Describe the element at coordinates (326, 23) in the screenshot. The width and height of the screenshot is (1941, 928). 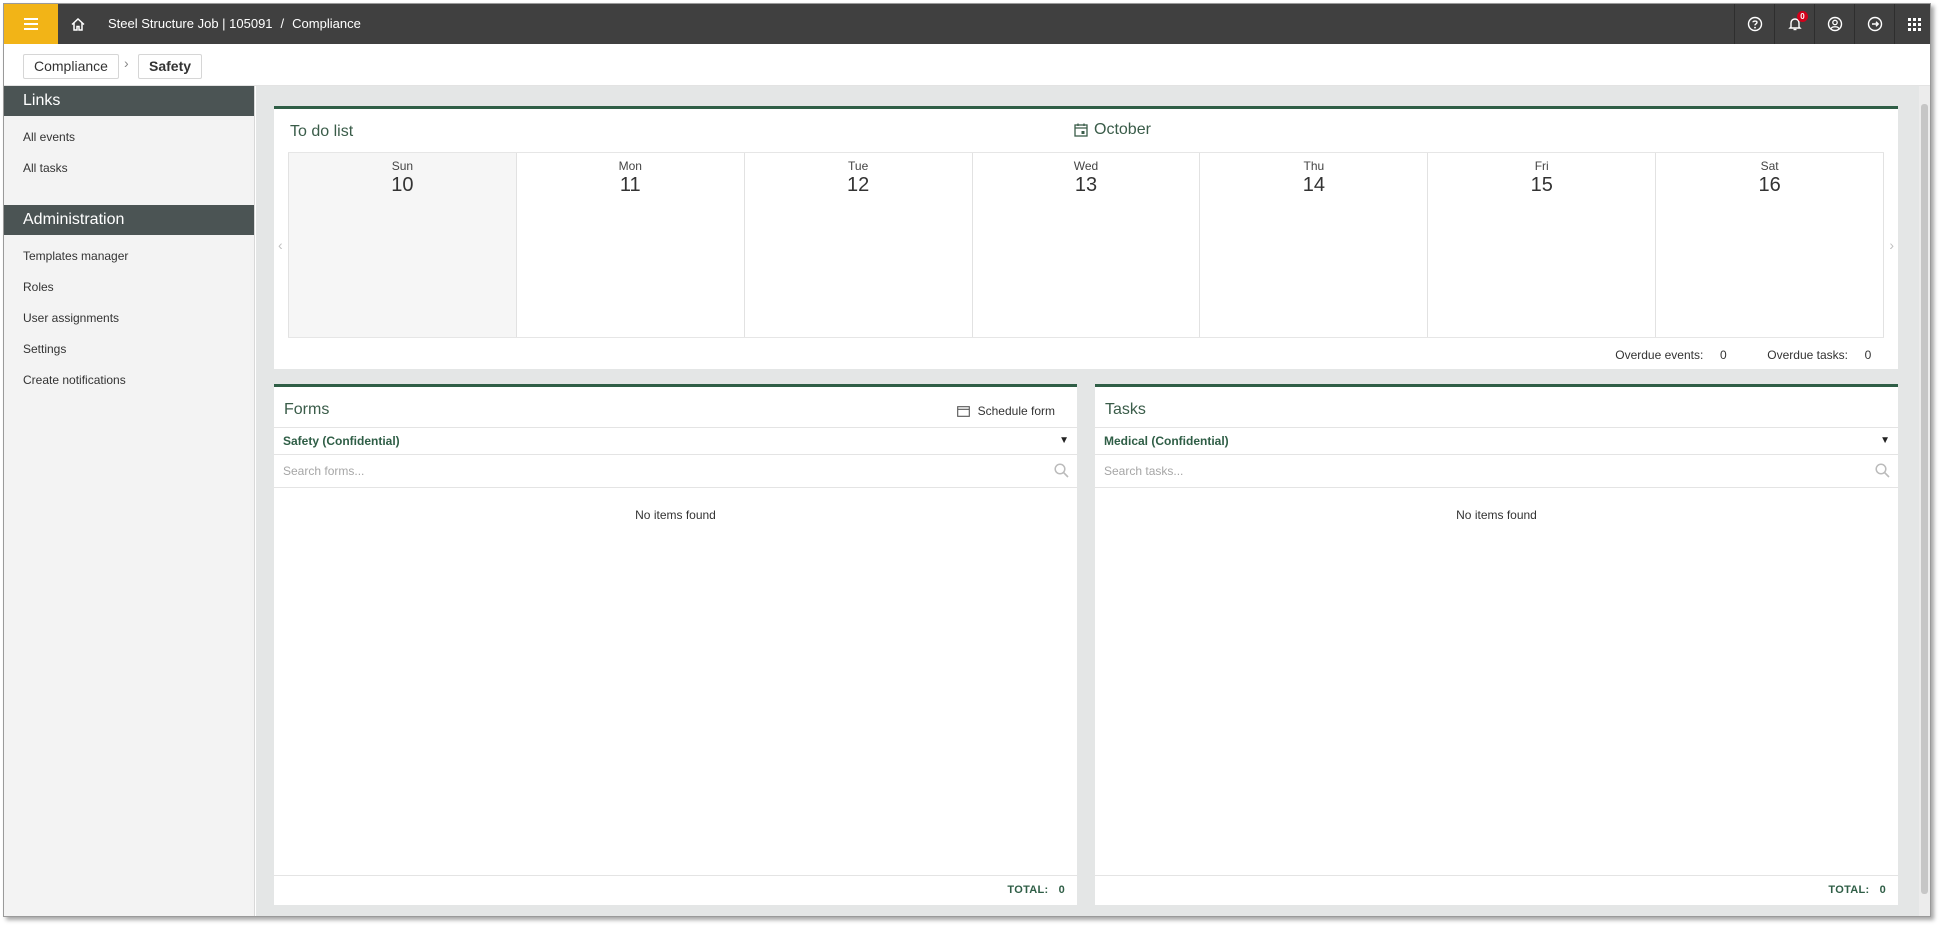
I see `section-name: Compliance` at that location.